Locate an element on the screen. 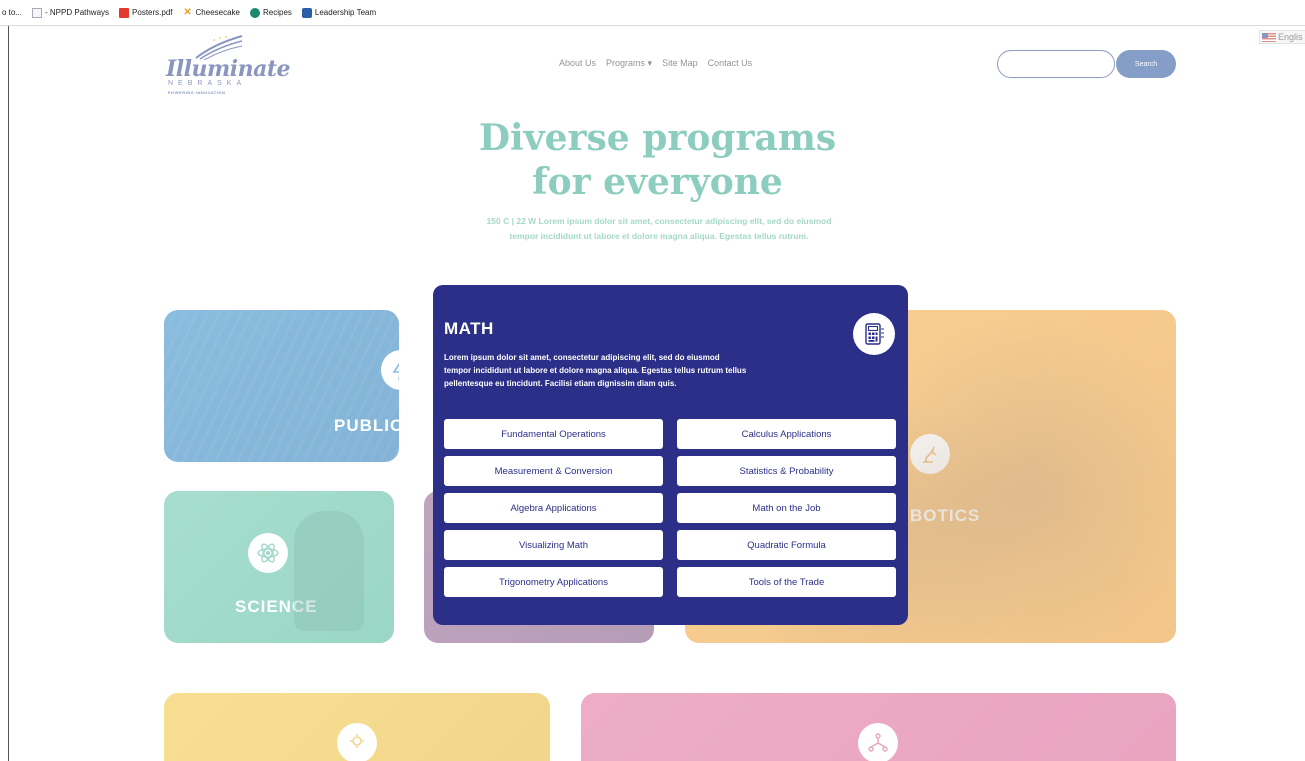 Image resolution: width=1305 pixels, height=761 pixels. team-icon is located at coordinates (306, 12).